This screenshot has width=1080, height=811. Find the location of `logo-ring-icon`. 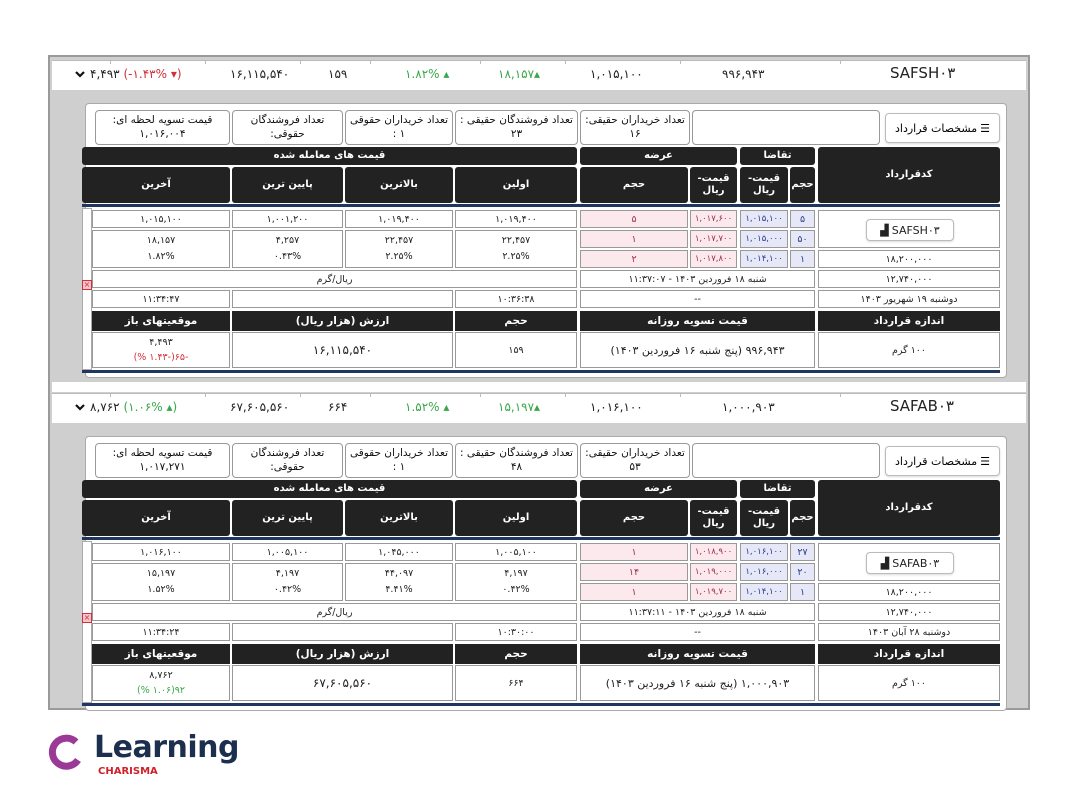

logo-ring-icon is located at coordinates (64, 752).